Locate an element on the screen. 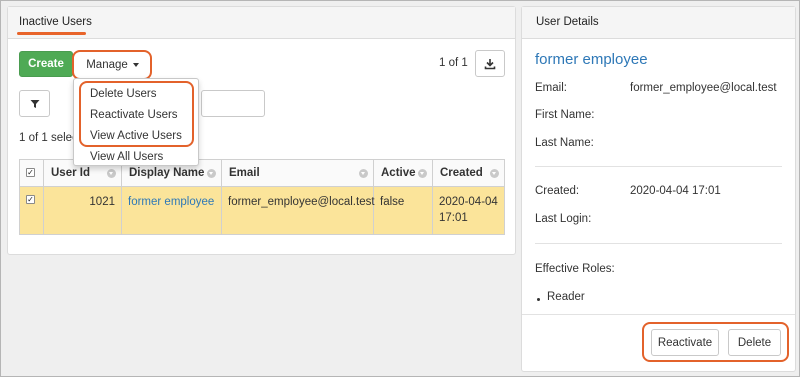  column-header-created: Created is located at coordinates (468, 173).